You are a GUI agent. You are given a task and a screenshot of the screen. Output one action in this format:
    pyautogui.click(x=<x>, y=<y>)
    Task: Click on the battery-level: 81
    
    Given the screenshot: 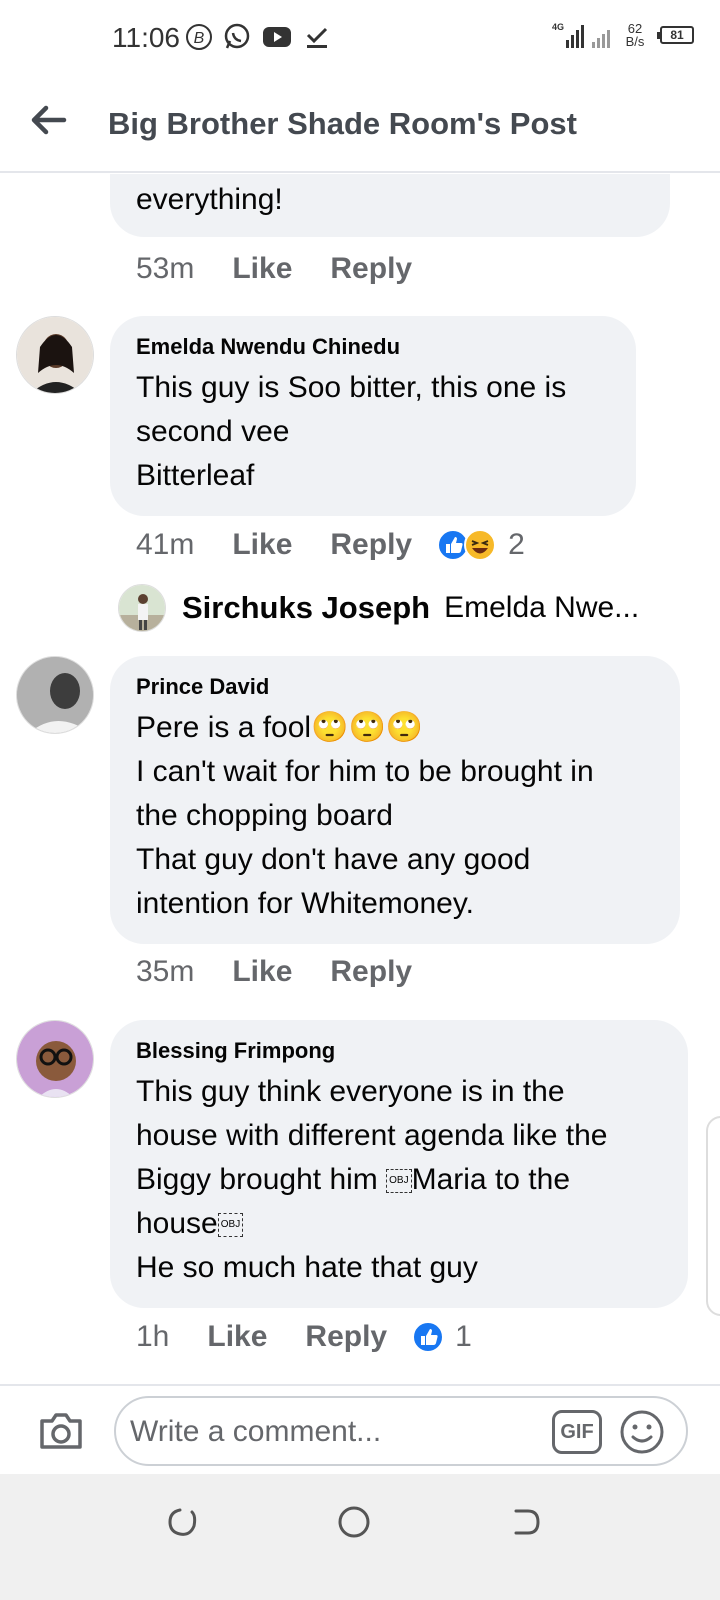 What is the action you would take?
    pyautogui.click(x=677, y=35)
    